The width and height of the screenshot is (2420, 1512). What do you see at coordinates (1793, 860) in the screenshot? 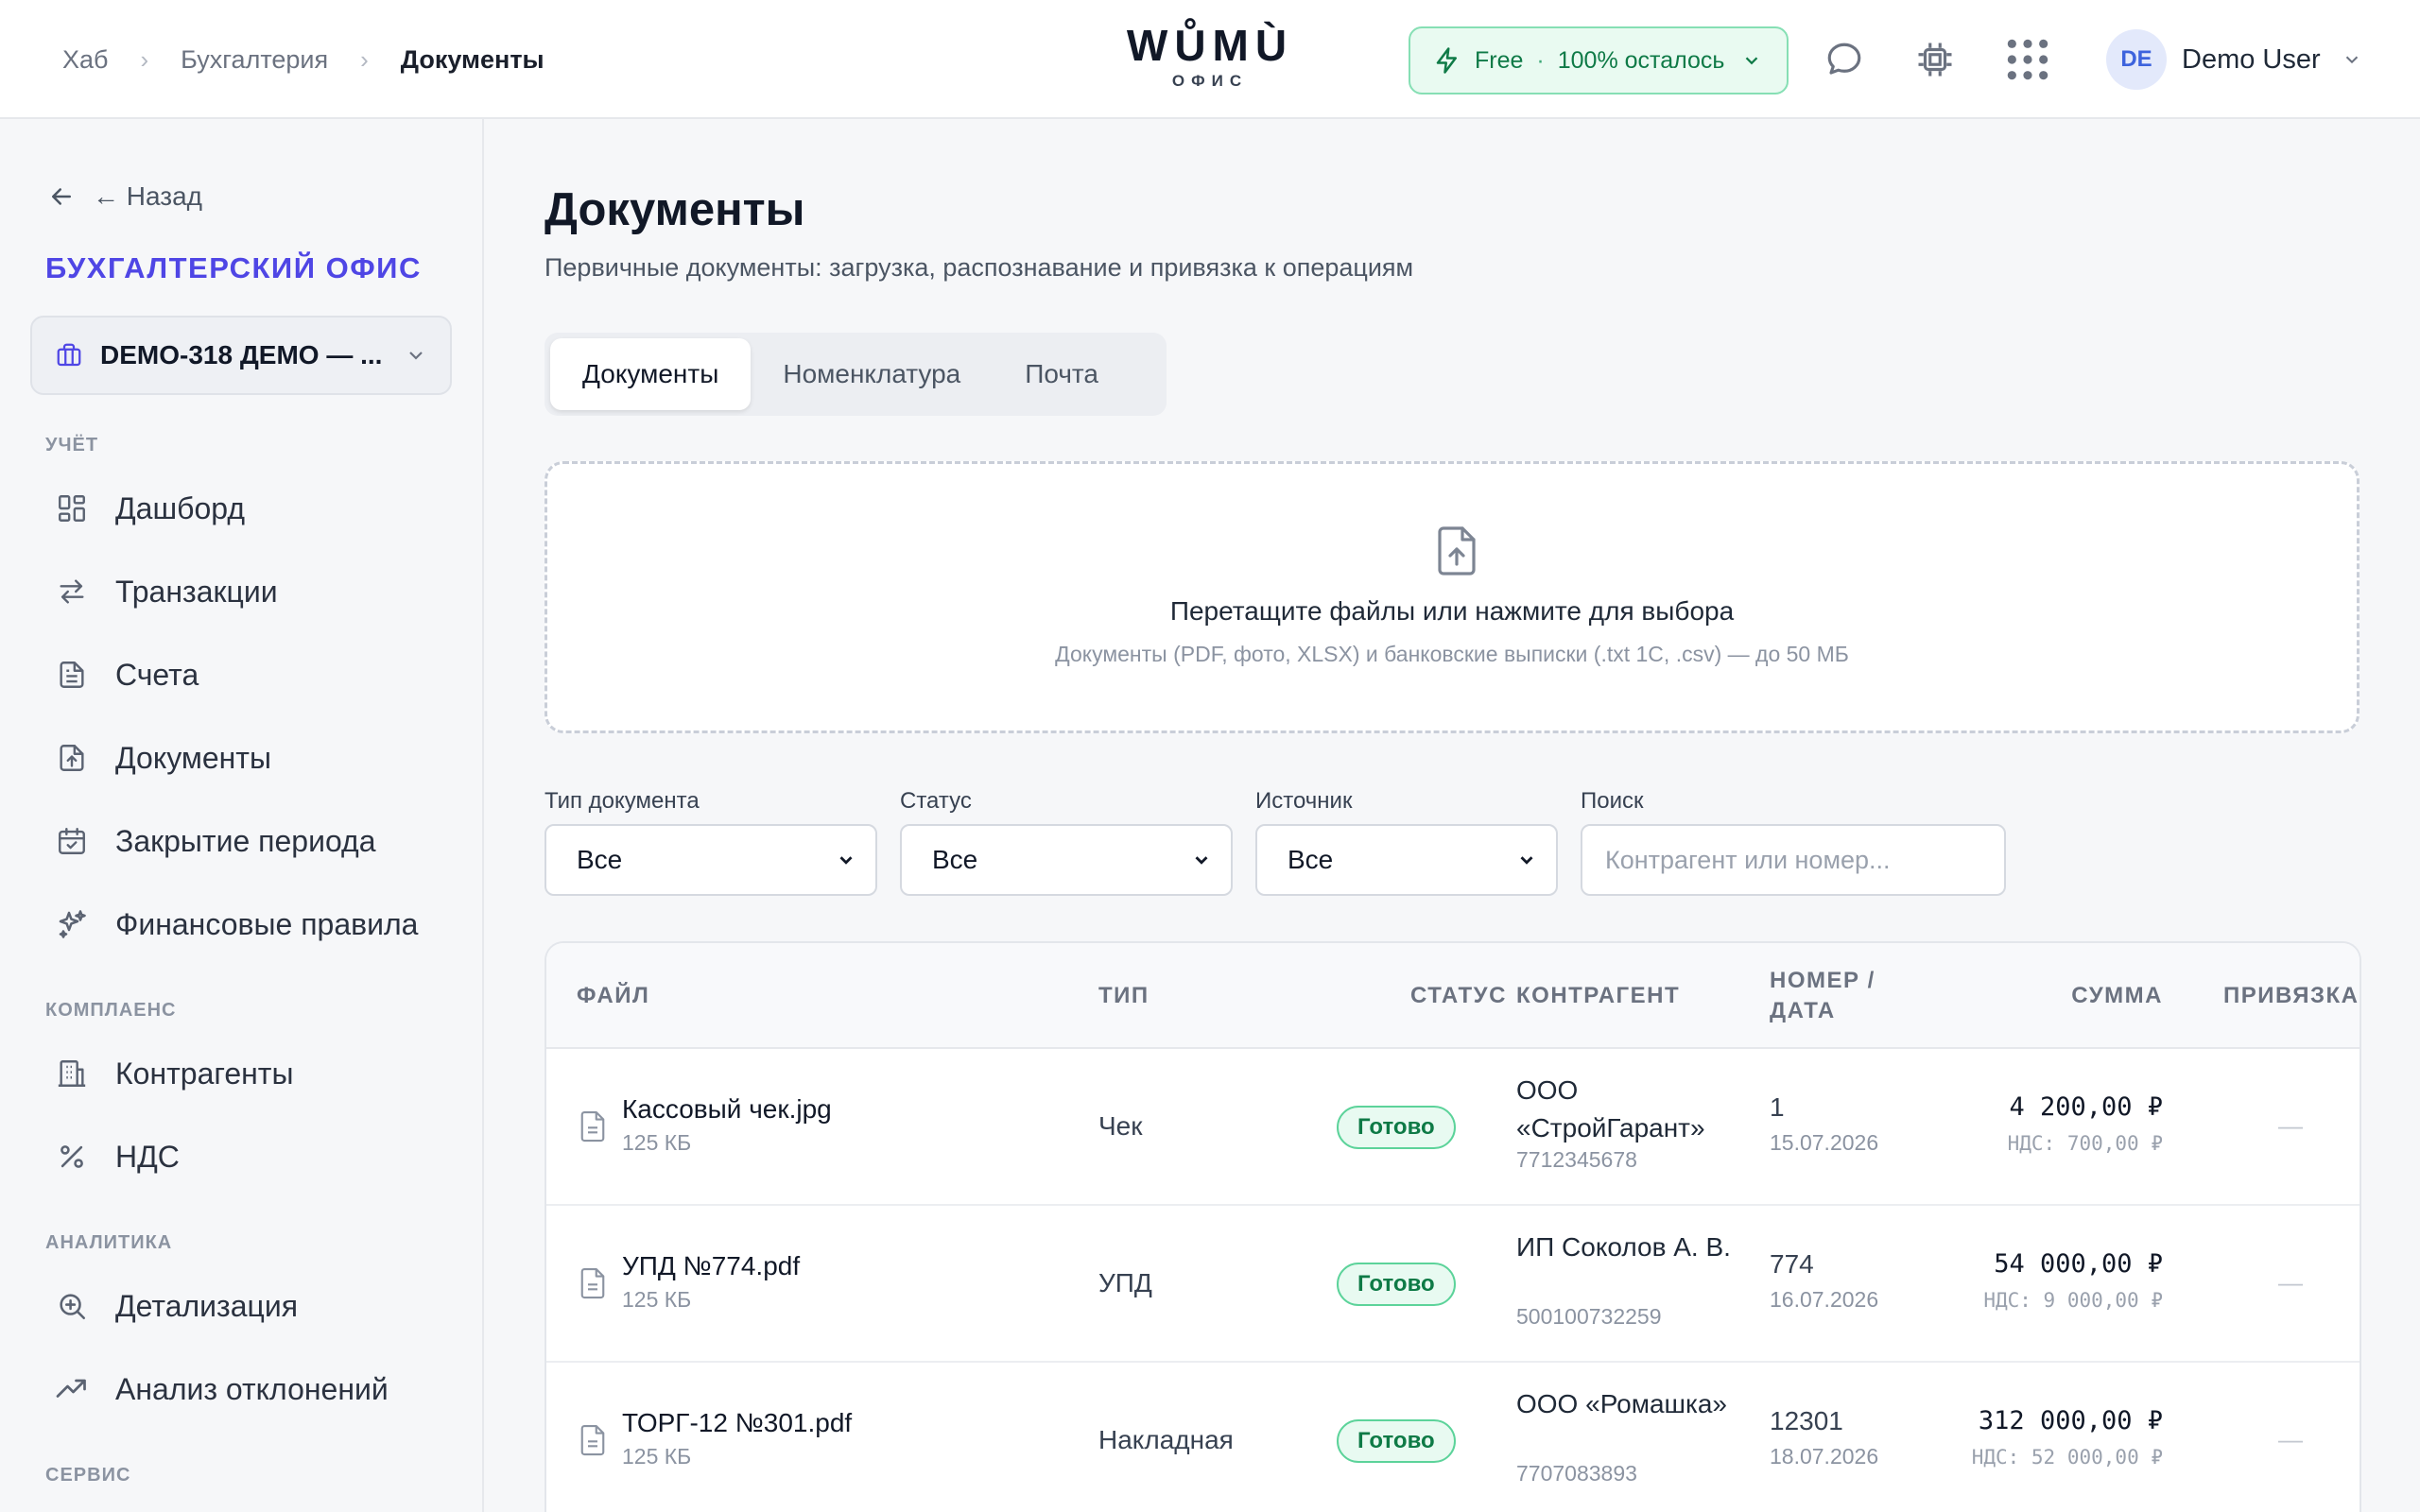
I see `search-input` at bounding box center [1793, 860].